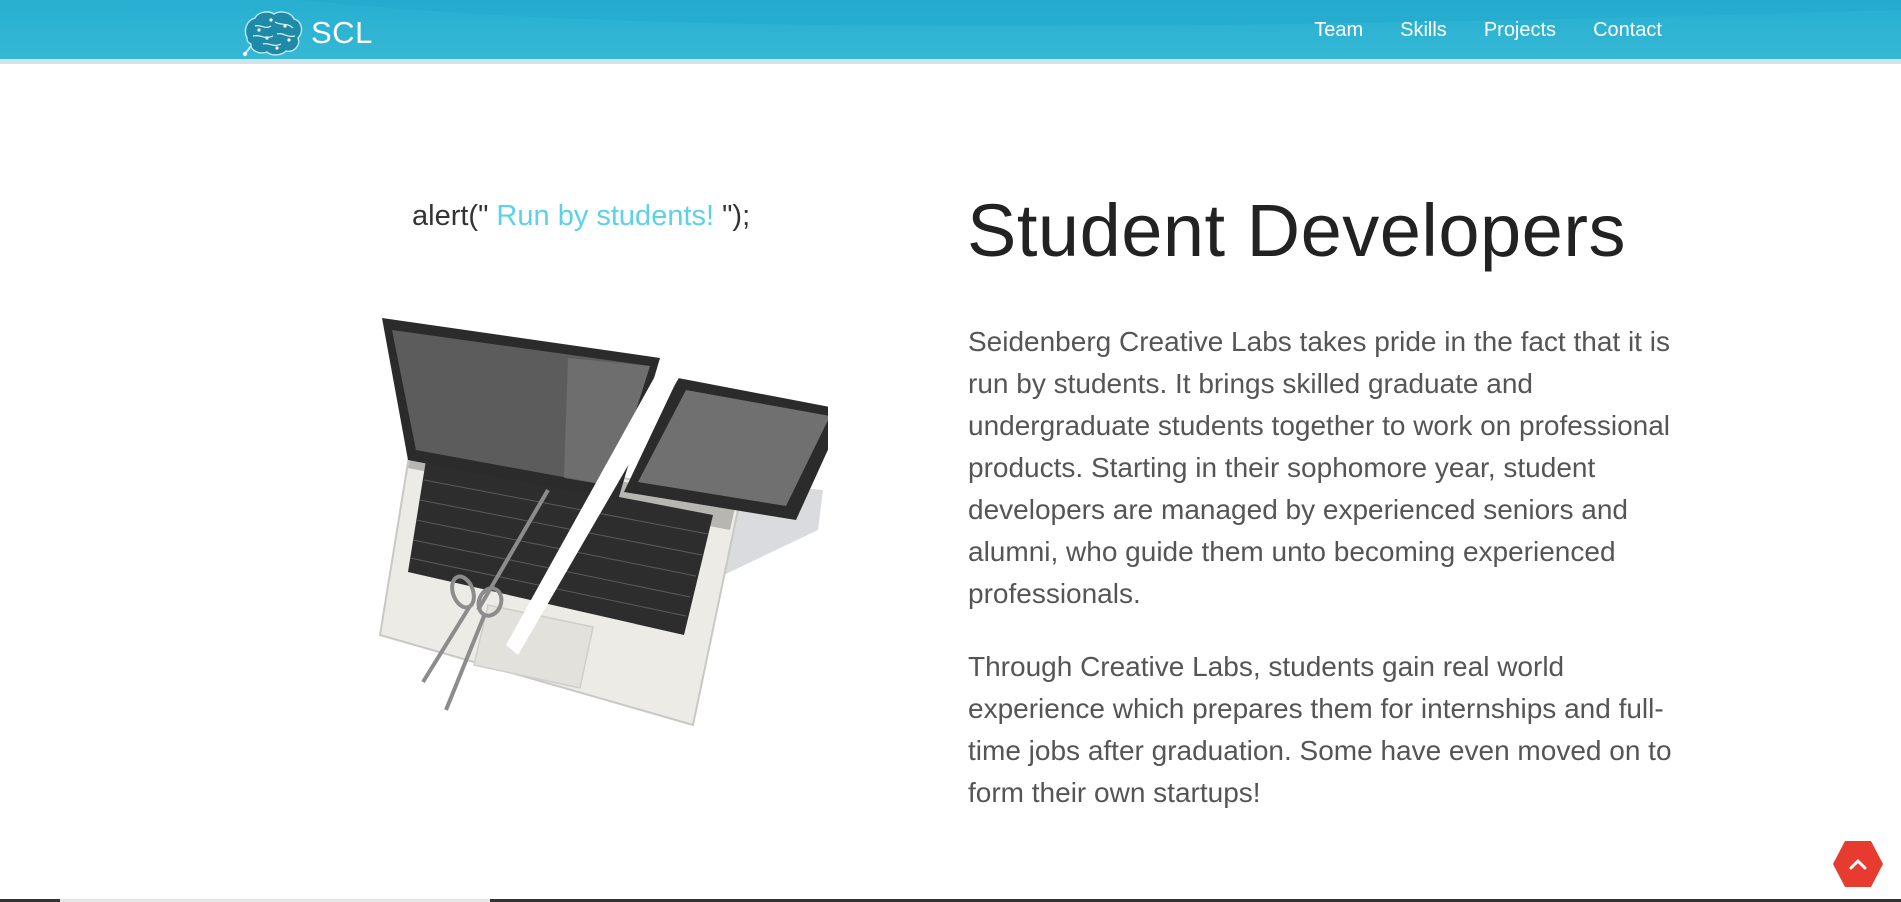  I want to click on laptop-scissors-illustration, so click(603, 522).